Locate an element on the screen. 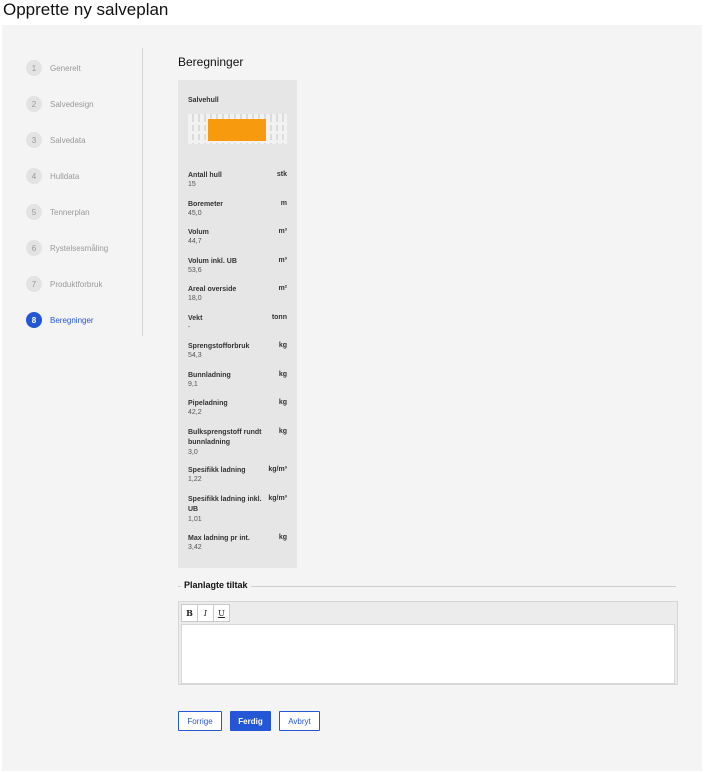 This screenshot has width=704, height=773. metric-value: 44,7 is located at coordinates (195, 241).